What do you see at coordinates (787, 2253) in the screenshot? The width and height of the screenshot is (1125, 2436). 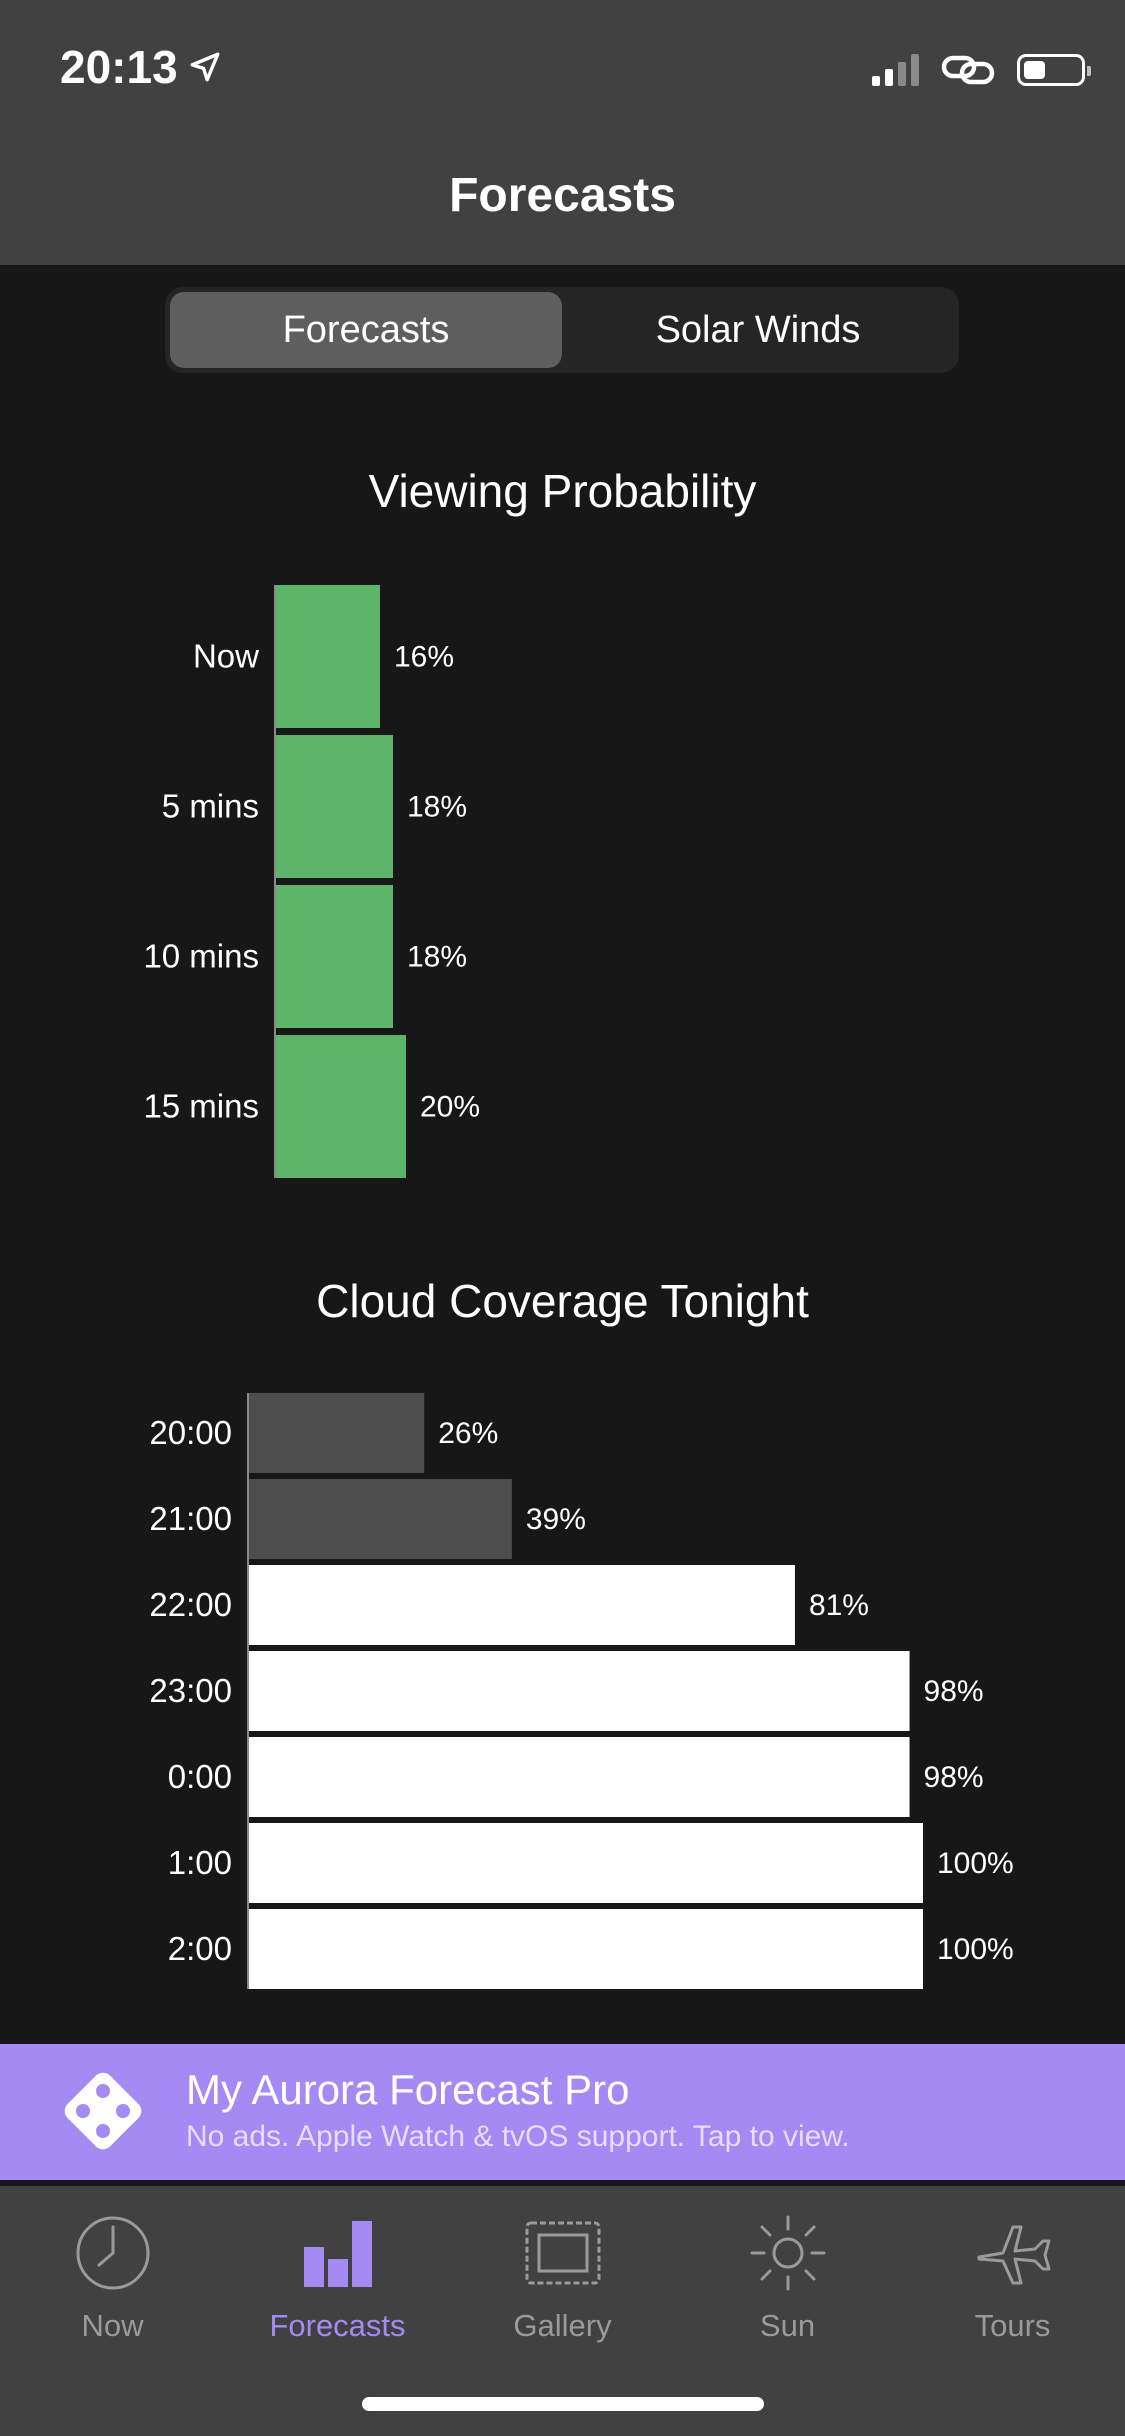 I see `sun-icon` at bounding box center [787, 2253].